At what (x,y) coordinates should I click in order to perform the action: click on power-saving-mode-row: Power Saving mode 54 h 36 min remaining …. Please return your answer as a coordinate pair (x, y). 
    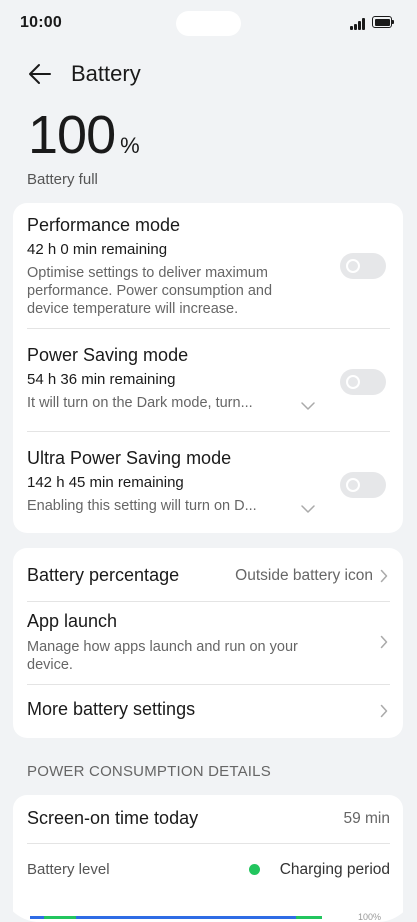
    Looking at the image, I should click on (208, 380).